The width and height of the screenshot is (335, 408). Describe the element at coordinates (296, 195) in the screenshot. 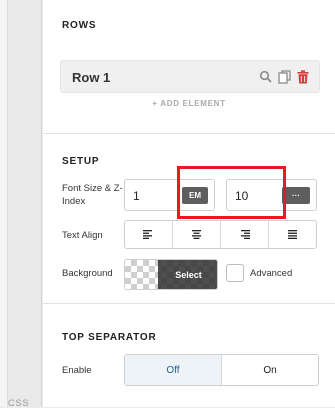

I see `z-index-menu-button: ···` at that location.